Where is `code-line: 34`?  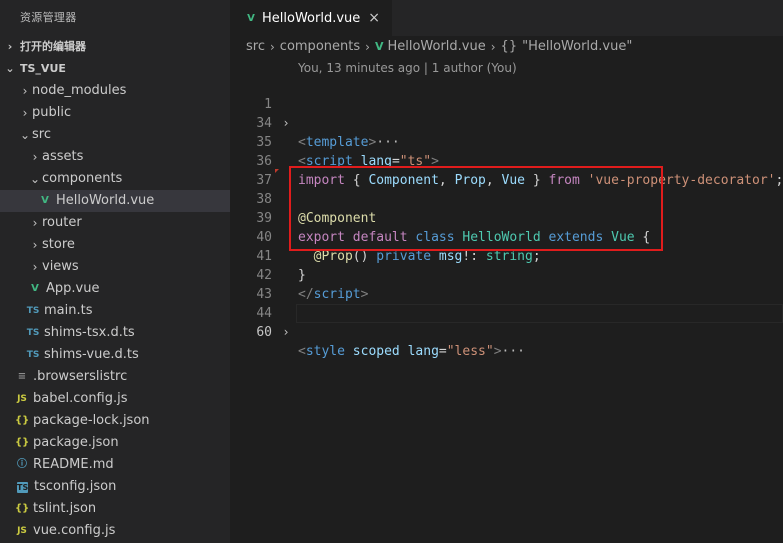
code-line: 34 is located at coordinates (506, 113).